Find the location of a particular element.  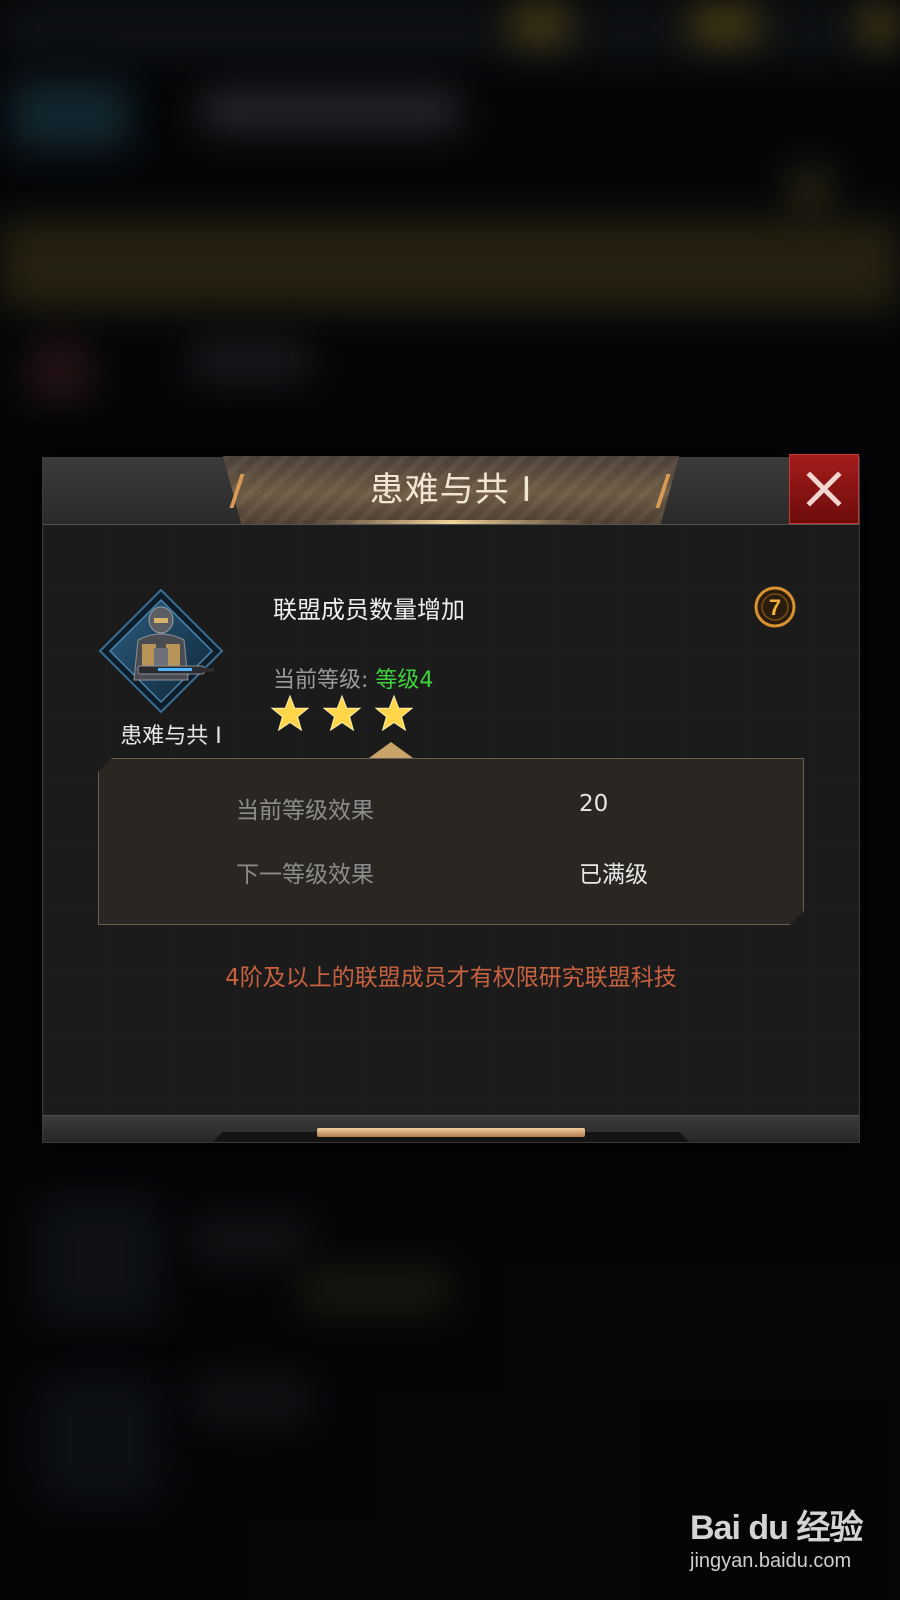

effect-value: 20 is located at coordinates (594, 804).